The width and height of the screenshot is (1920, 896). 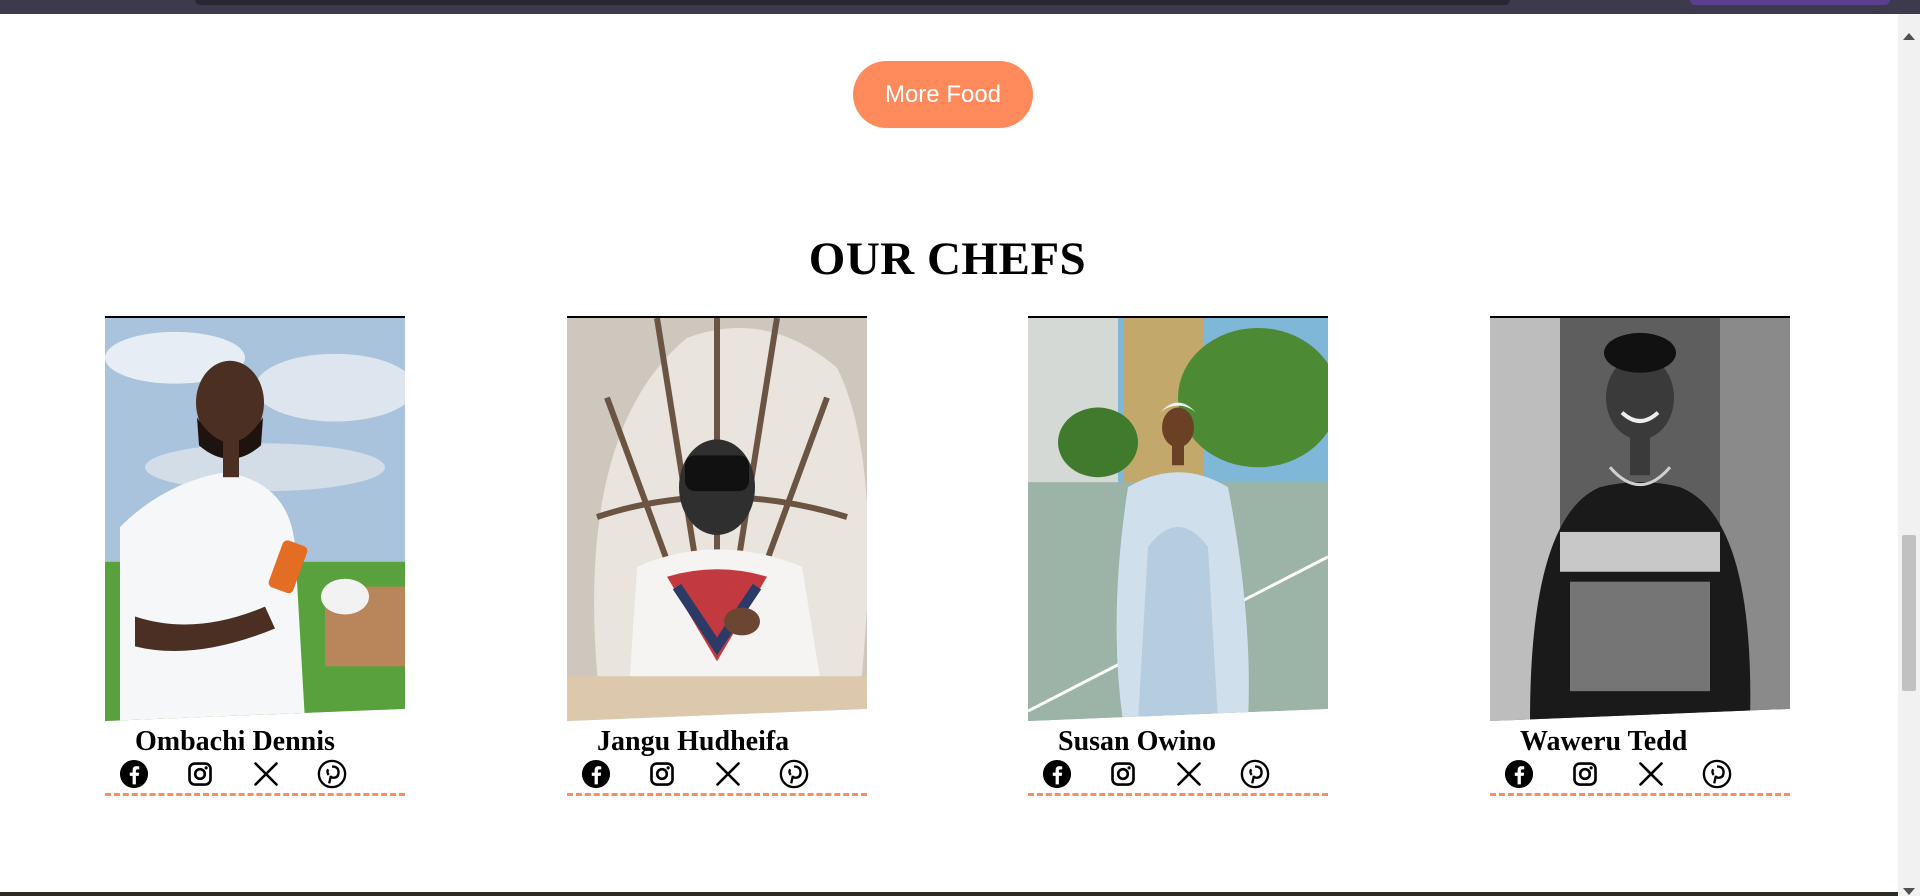 What do you see at coordinates (852, 2) in the screenshot?
I see `top-bar-strip` at bounding box center [852, 2].